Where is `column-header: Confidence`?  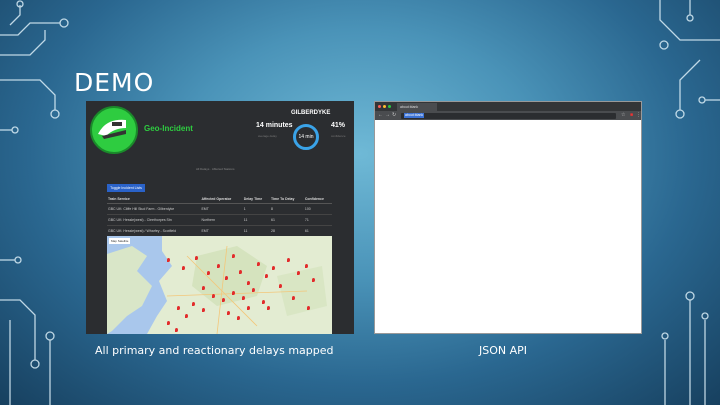 column-header: Confidence is located at coordinates (317, 199).